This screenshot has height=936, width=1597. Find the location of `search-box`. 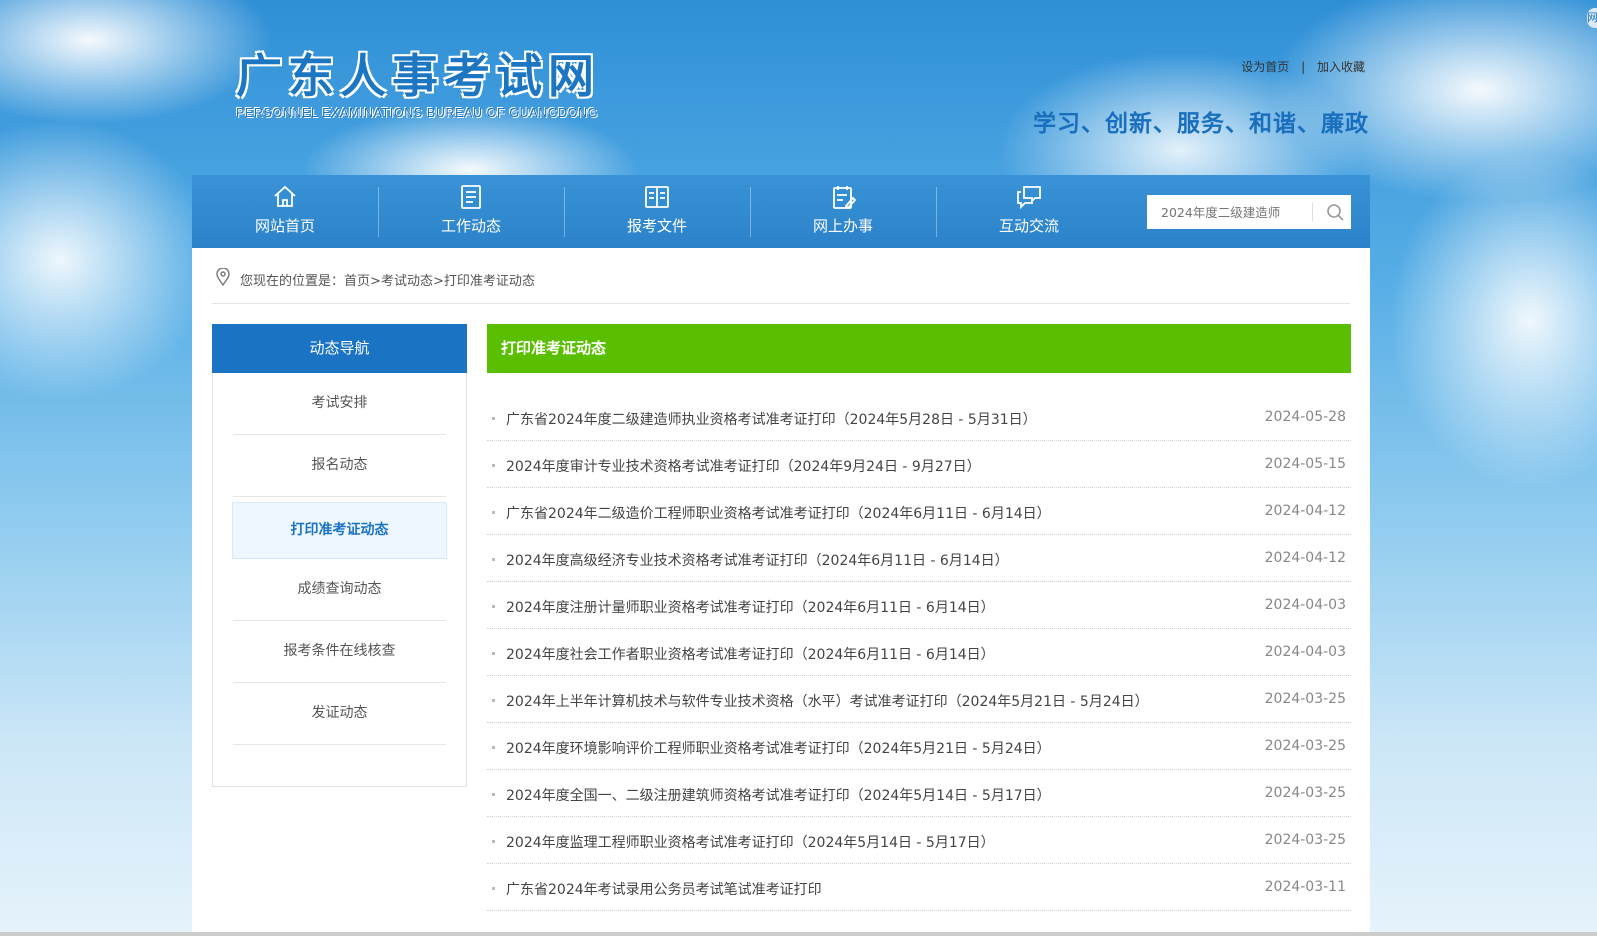

search-box is located at coordinates (1249, 212).